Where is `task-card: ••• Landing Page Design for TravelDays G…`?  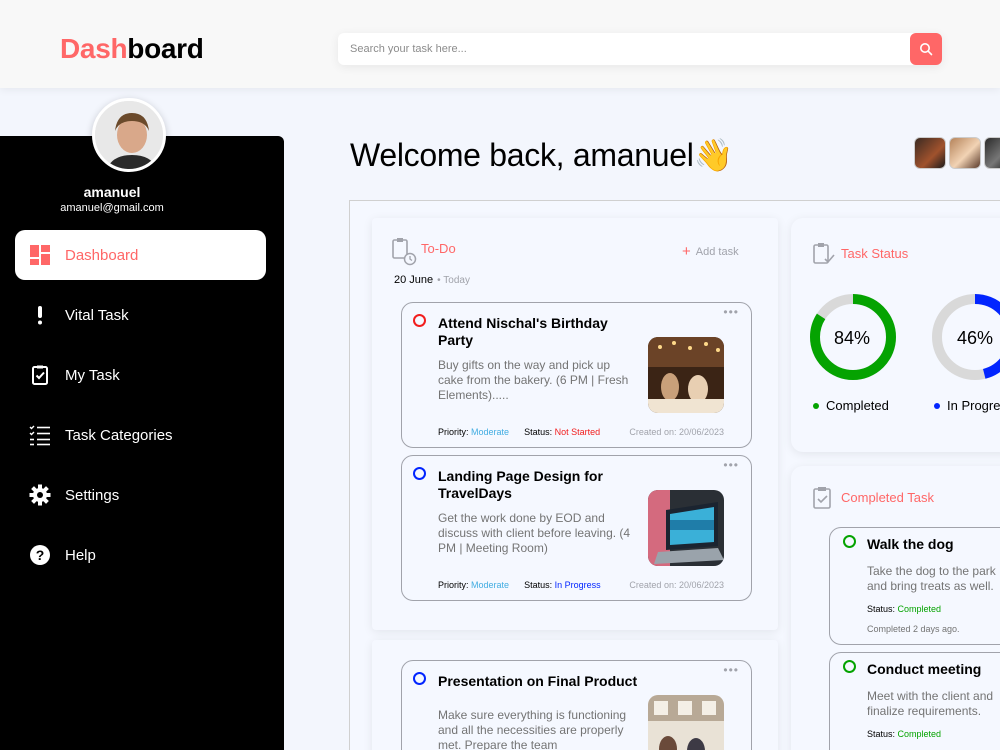 task-card: ••• Landing Page Design for TravelDays G… is located at coordinates (576, 528).